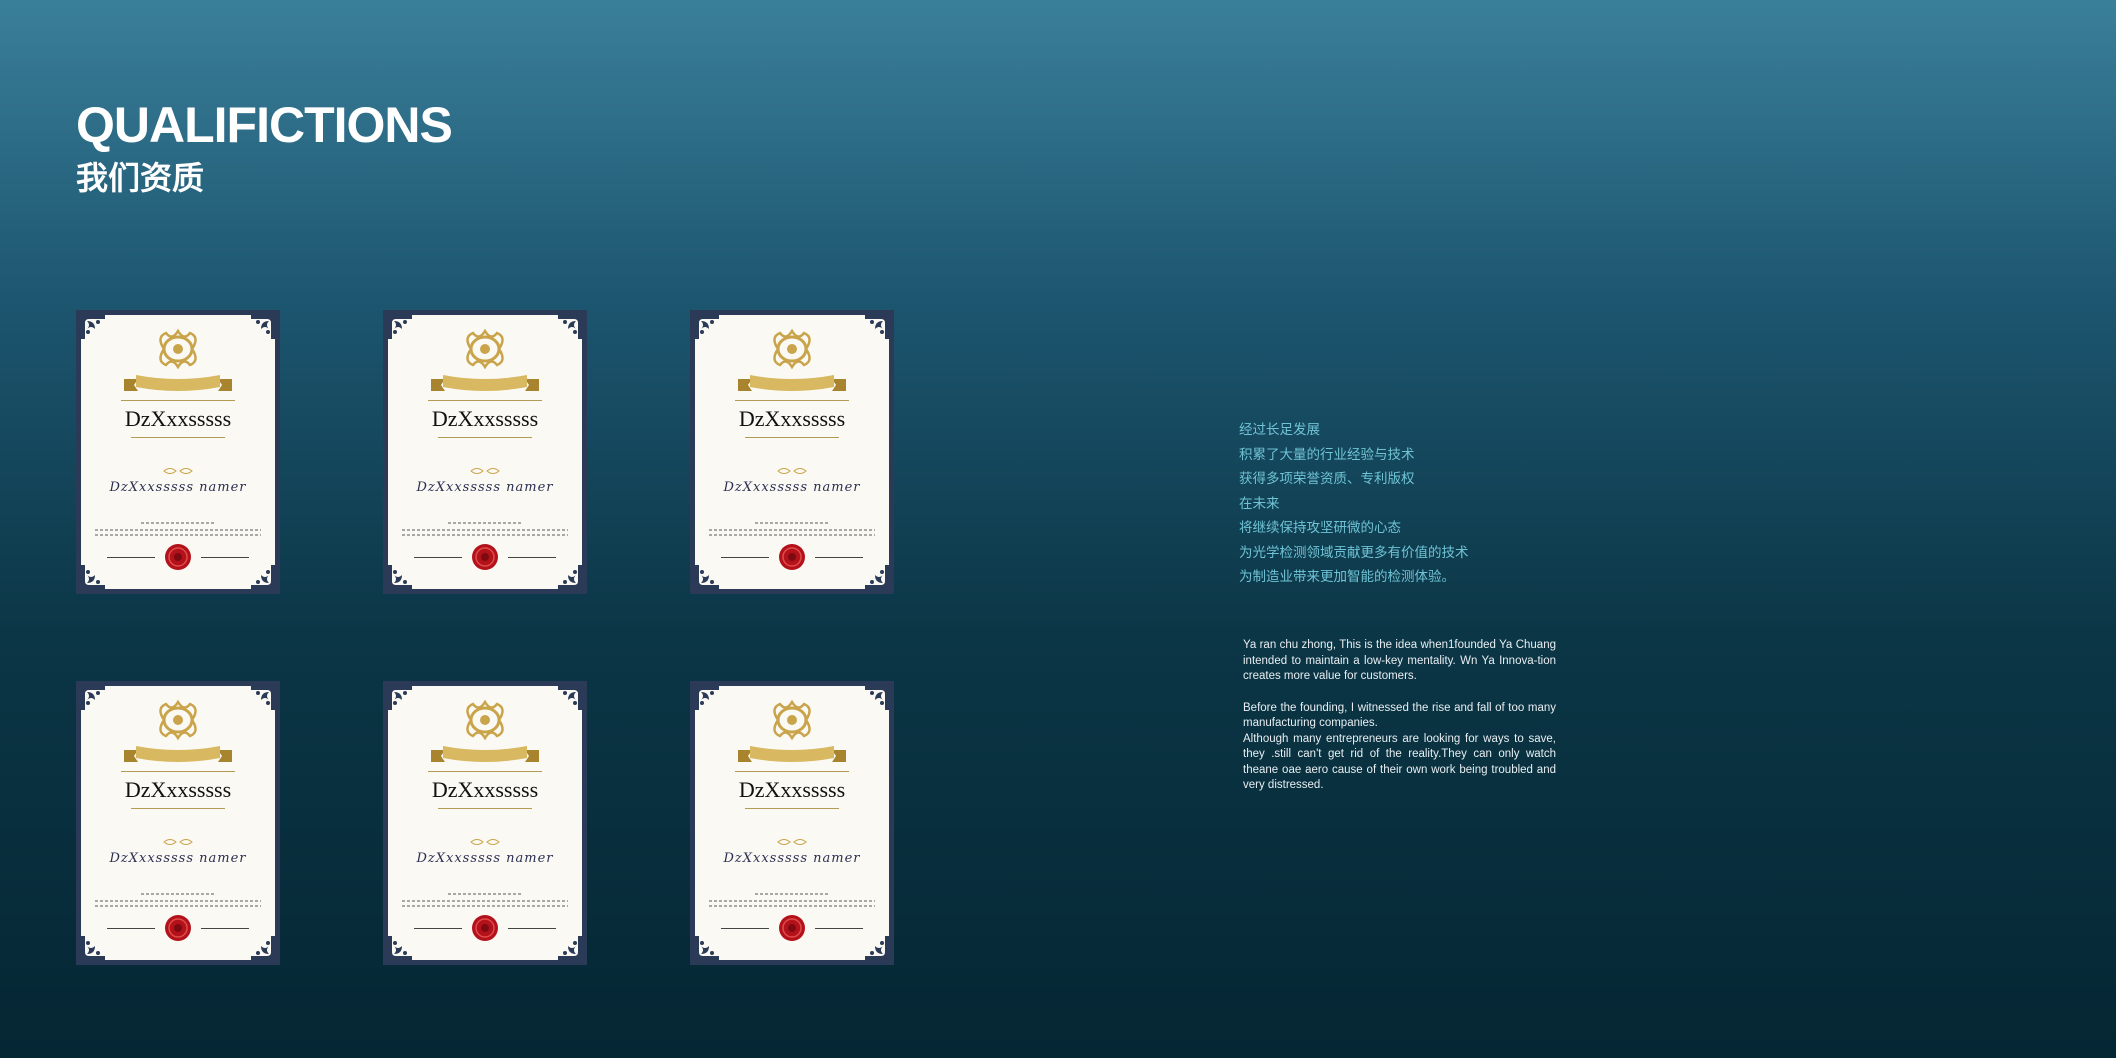 This screenshot has height=1058, width=2116. What do you see at coordinates (1320, 528) in the screenshot?
I see `intro-cn-line: 将继续保持攻坚研微的心态` at bounding box center [1320, 528].